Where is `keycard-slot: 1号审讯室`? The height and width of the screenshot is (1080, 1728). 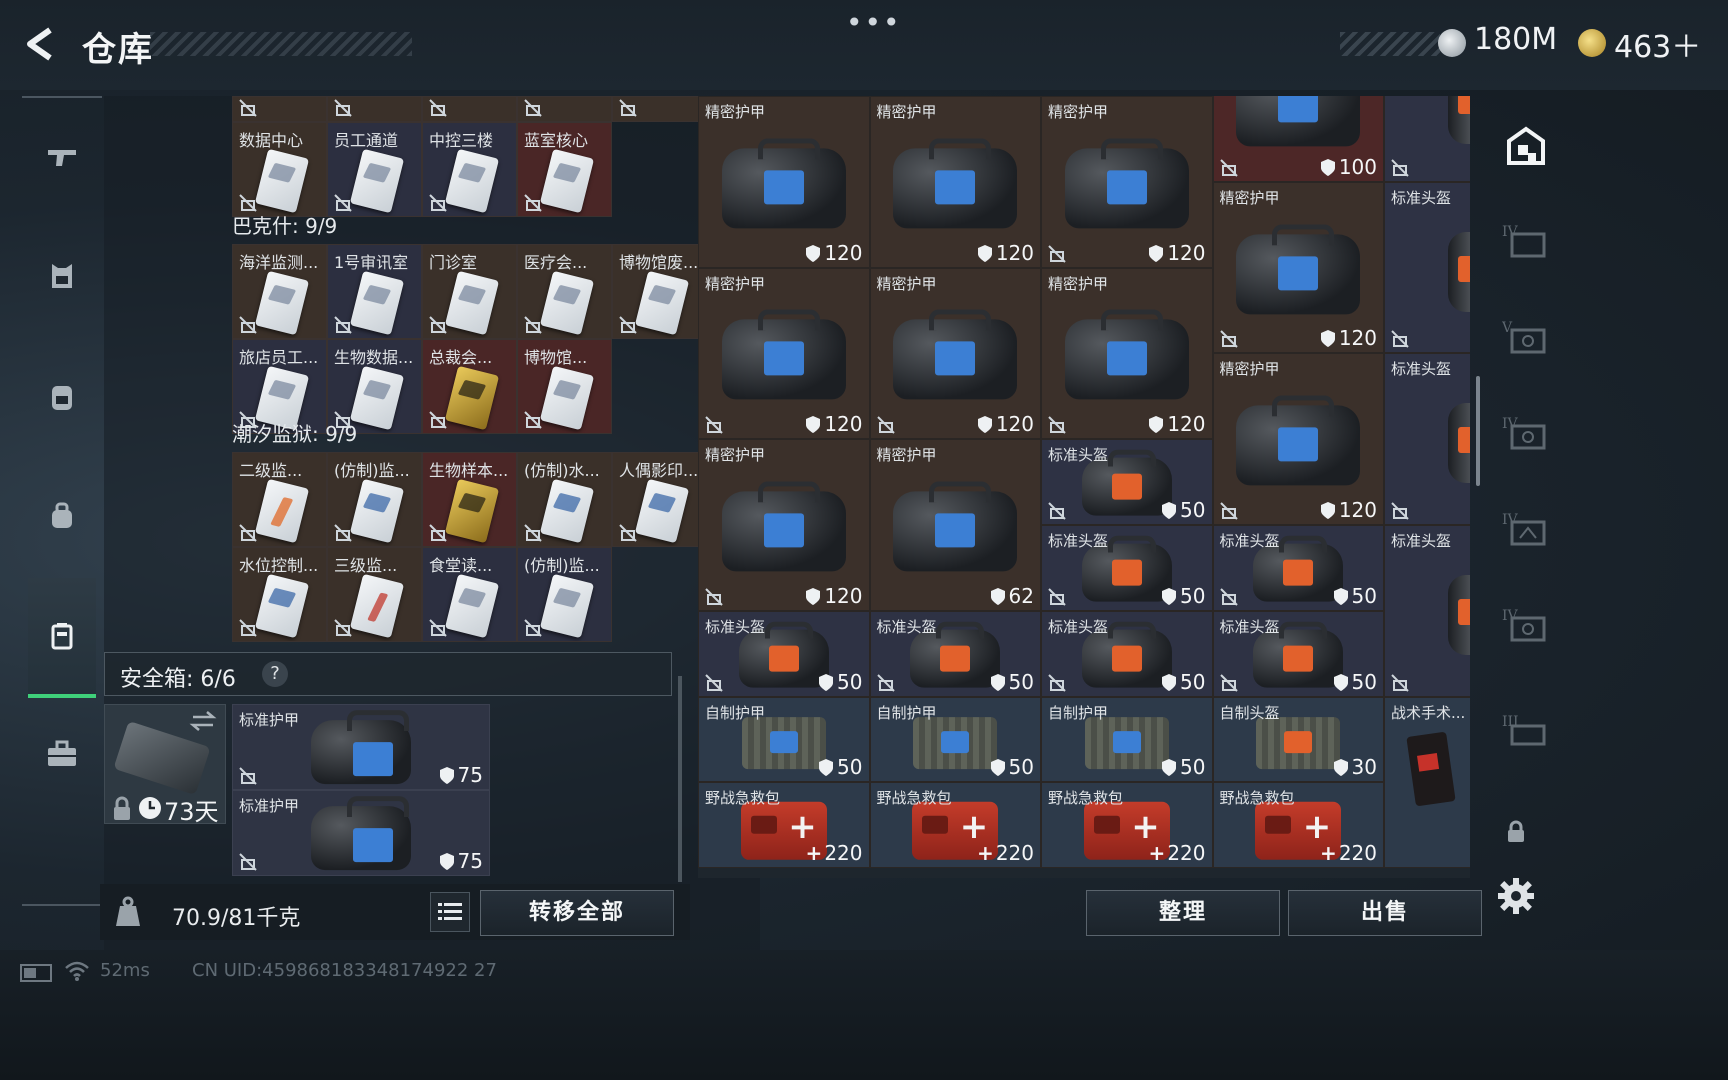 keycard-slot: 1号审讯室 is located at coordinates (374, 291).